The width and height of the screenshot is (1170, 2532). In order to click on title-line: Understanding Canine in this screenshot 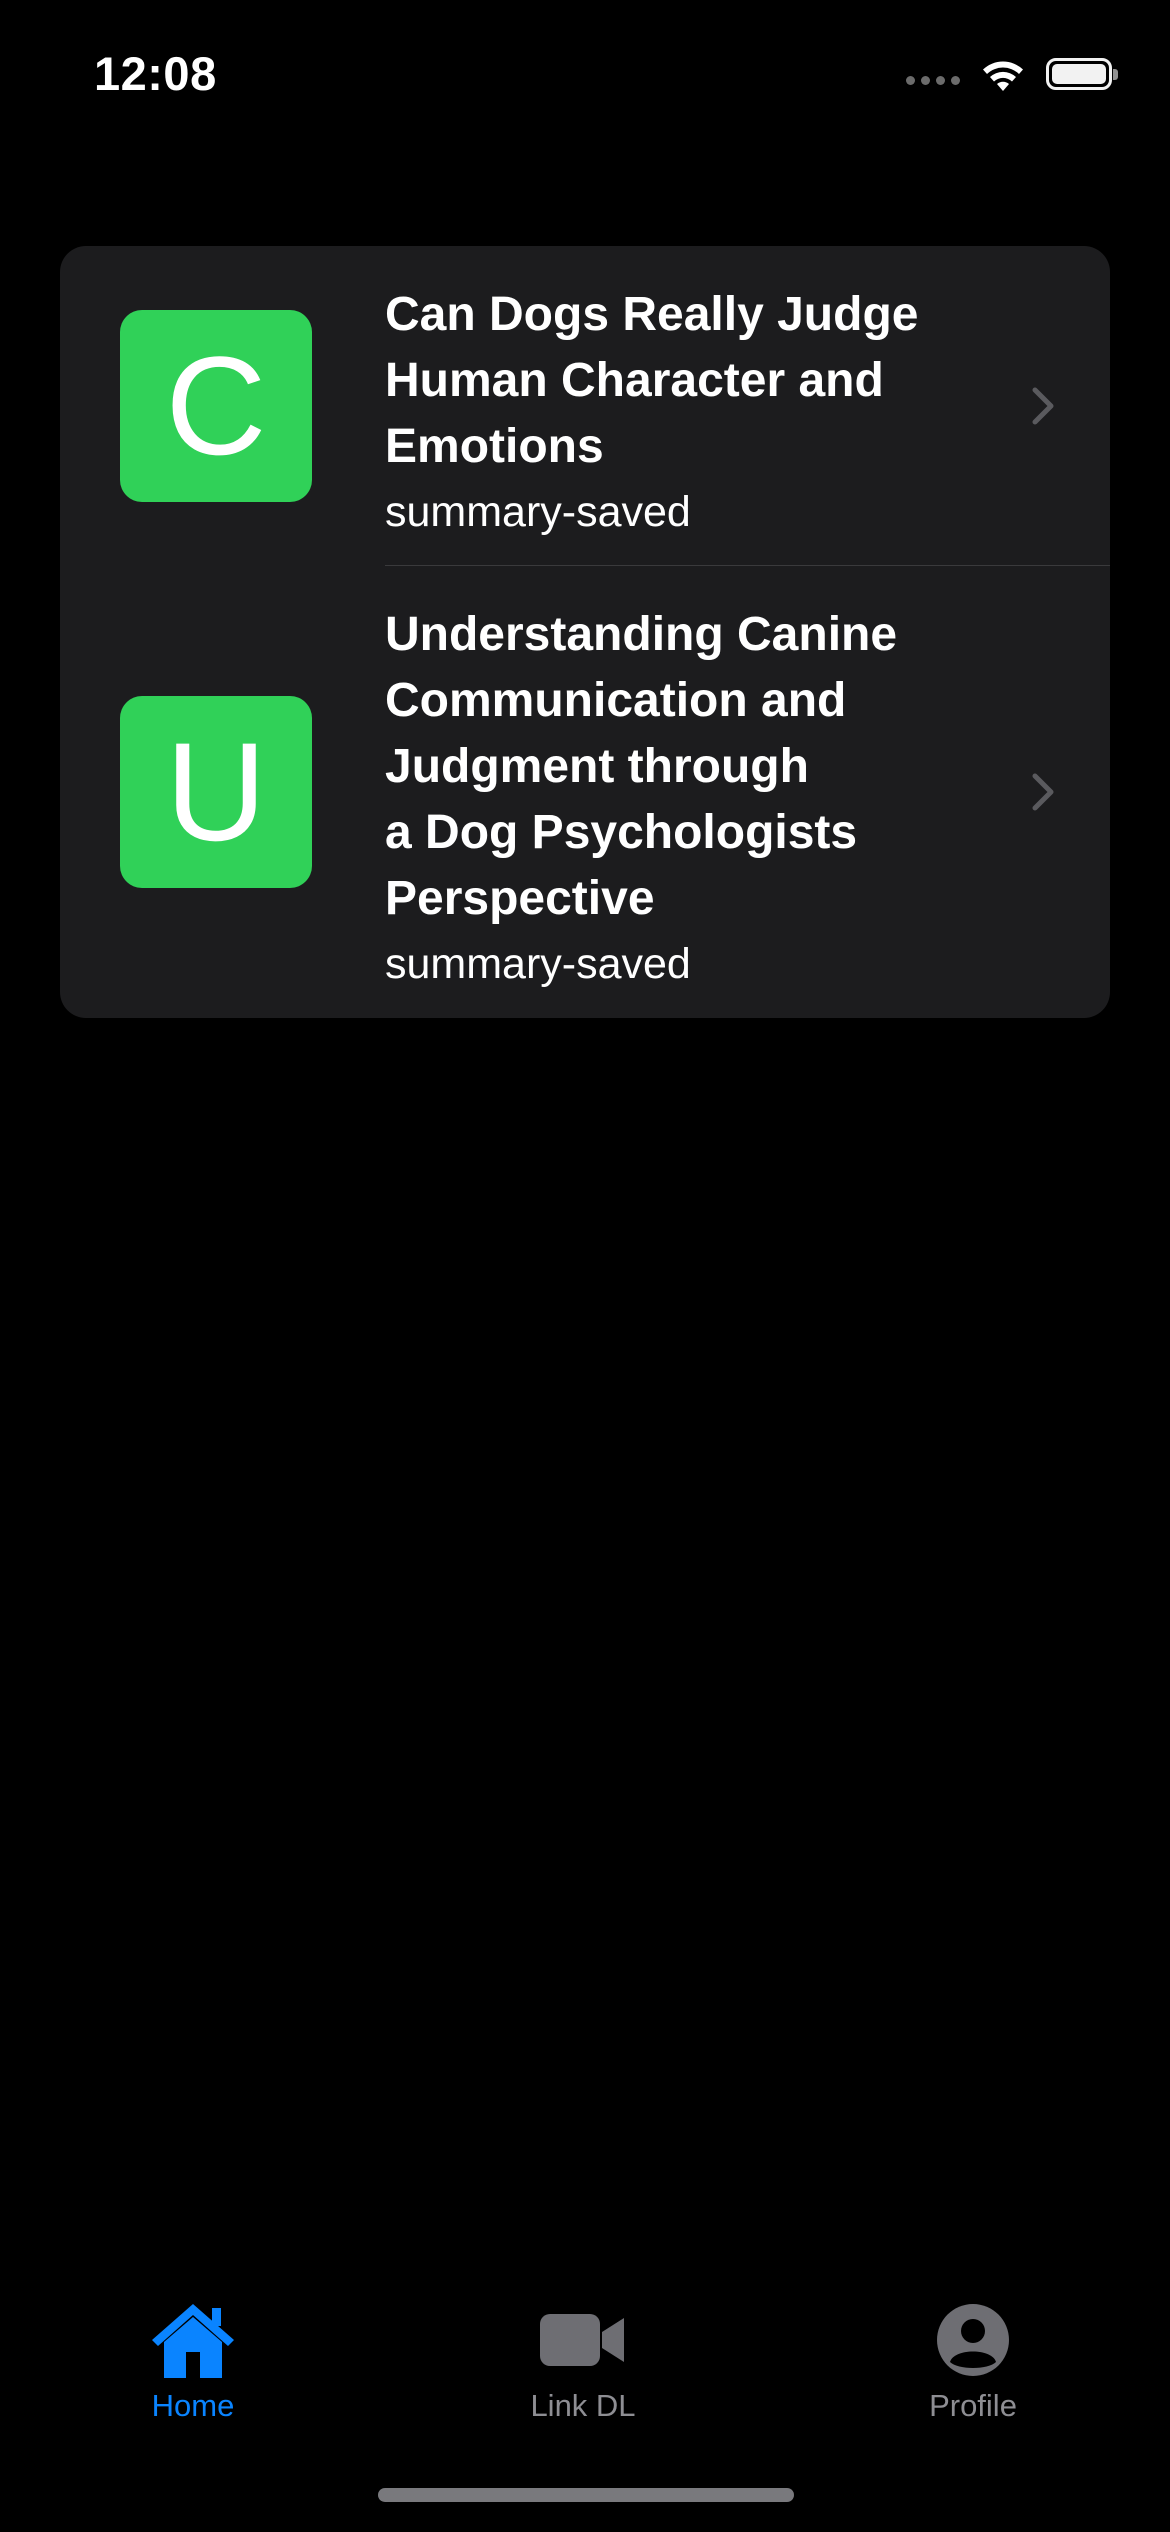, I will do `click(641, 634)`.